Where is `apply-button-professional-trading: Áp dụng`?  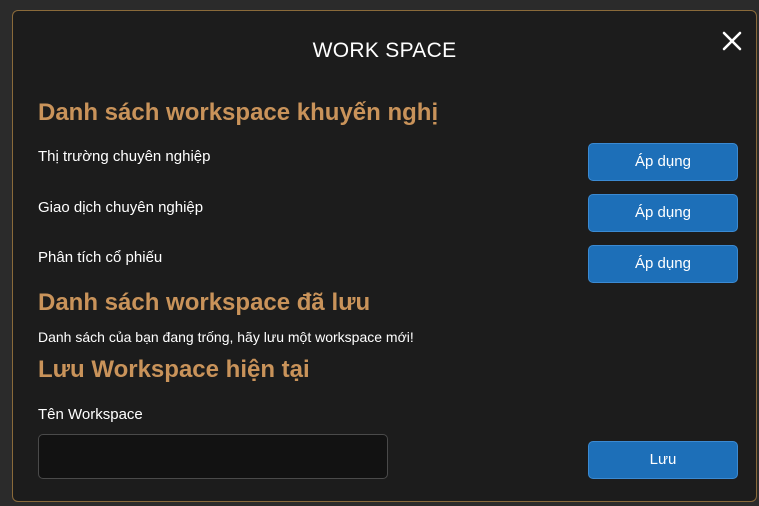
apply-button-professional-trading: Áp dụng is located at coordinates (663, 213).